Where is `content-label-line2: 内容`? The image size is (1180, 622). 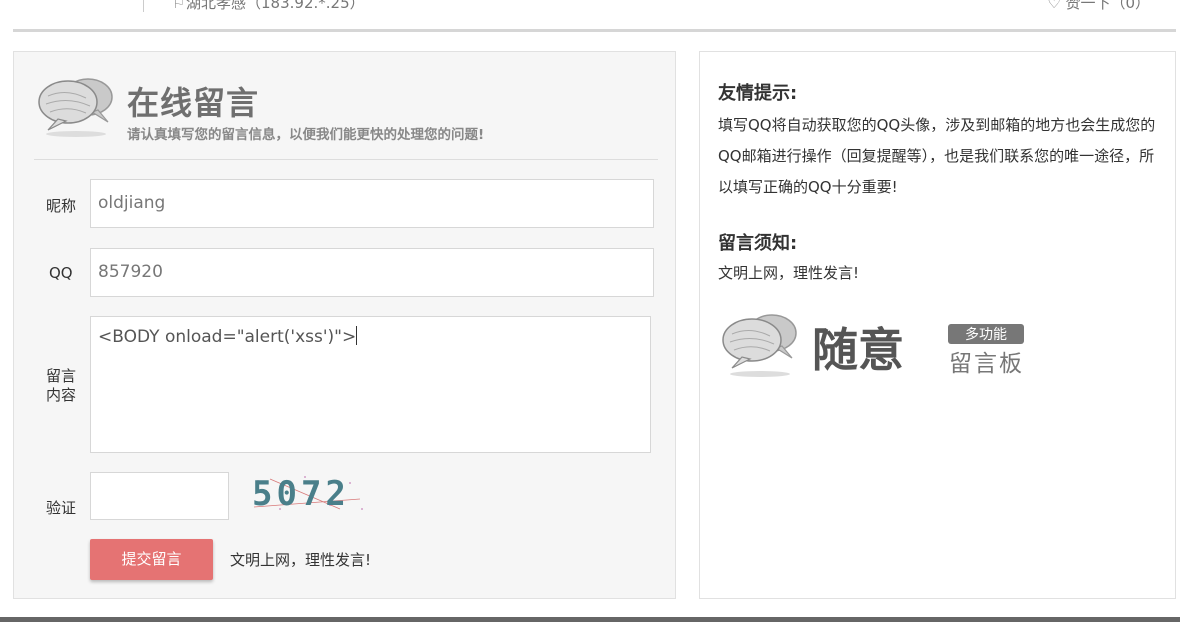 content-label-line2: 内容 is located at coordinates (61, 395).